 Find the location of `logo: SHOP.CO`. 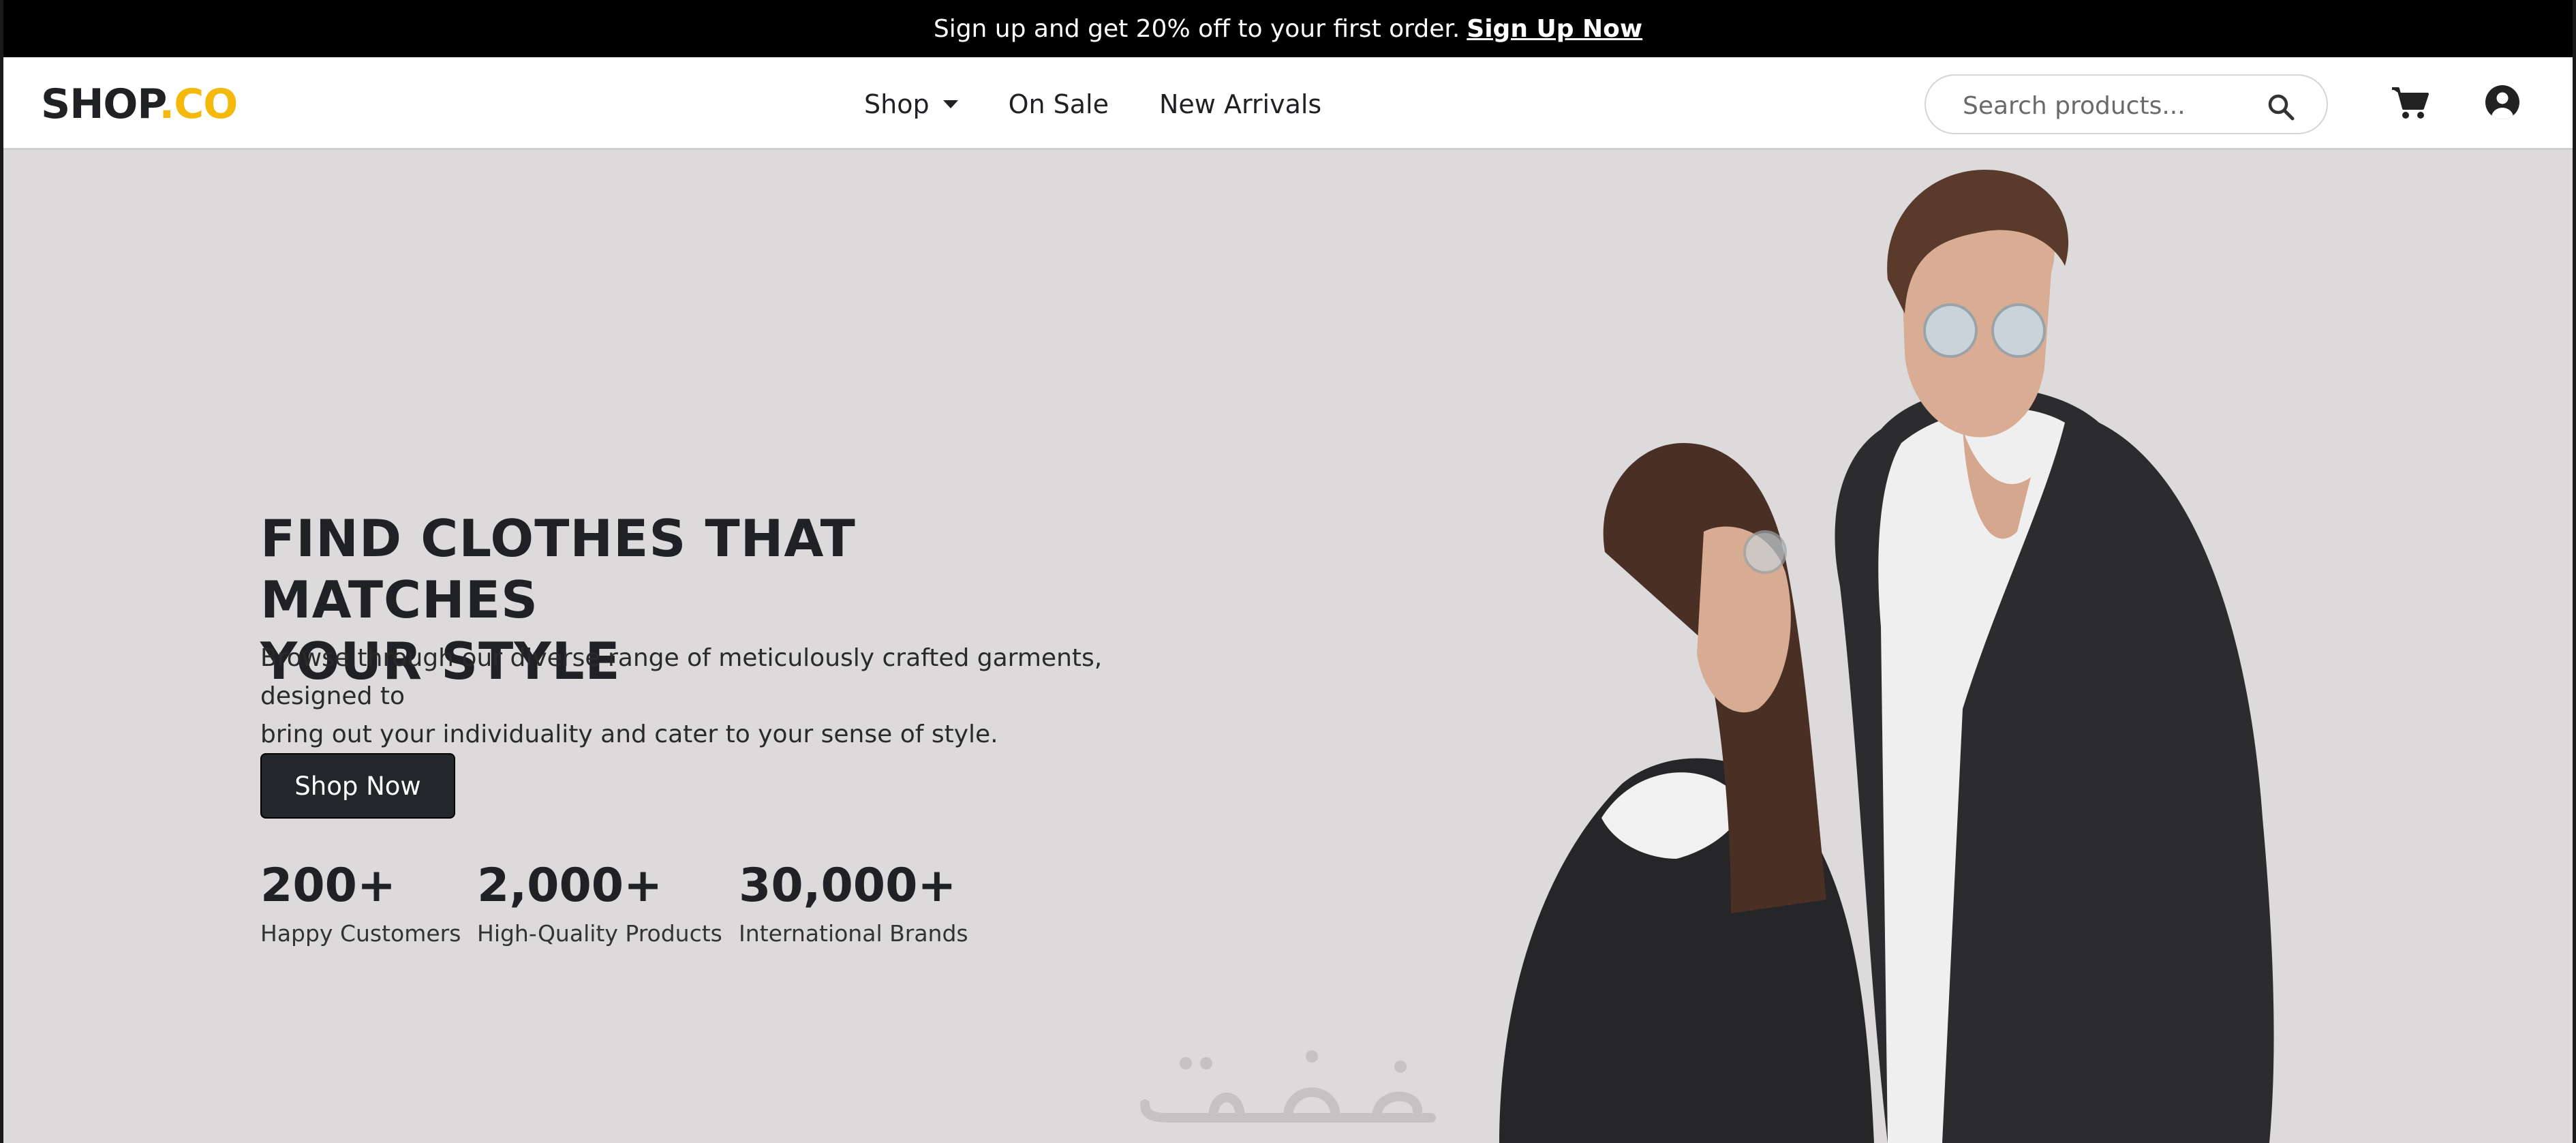

logo: SHOP.CO is located at coordinates (139, 104).